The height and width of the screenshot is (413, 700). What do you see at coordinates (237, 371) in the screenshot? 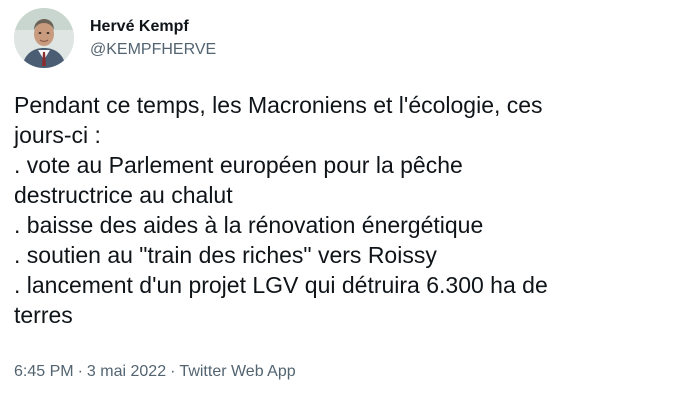
I see `tweet-source: Twitter Web App` at bounding box center [237, 371].